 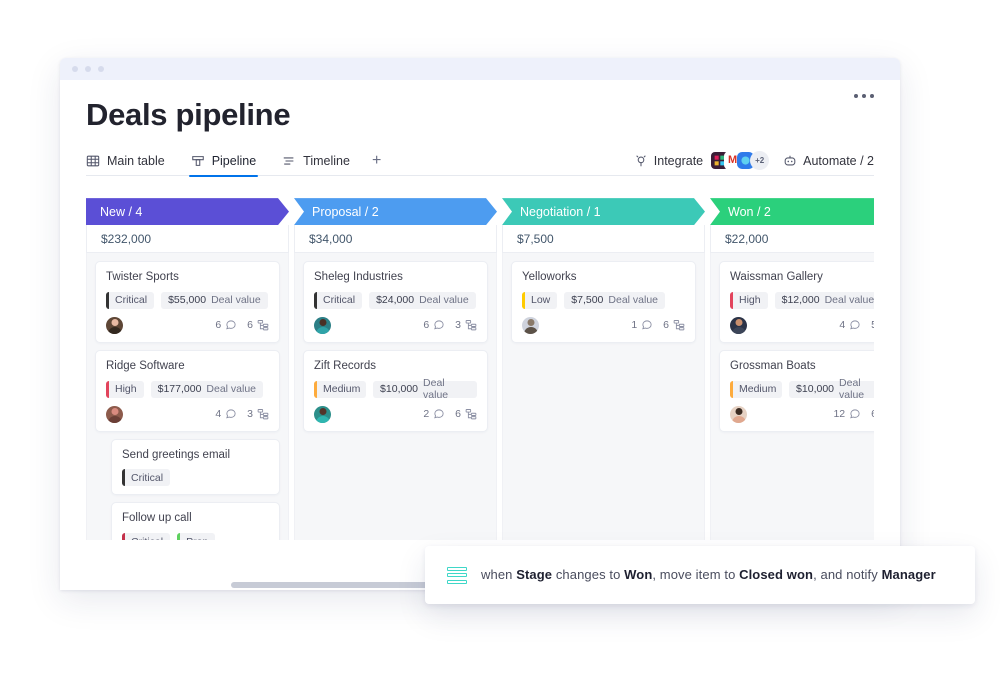 What do you see at coordinates (195, 467) in the screenshot?
I see `subitem-card: Send greetings email Critical` at bounding box center [195, 467].